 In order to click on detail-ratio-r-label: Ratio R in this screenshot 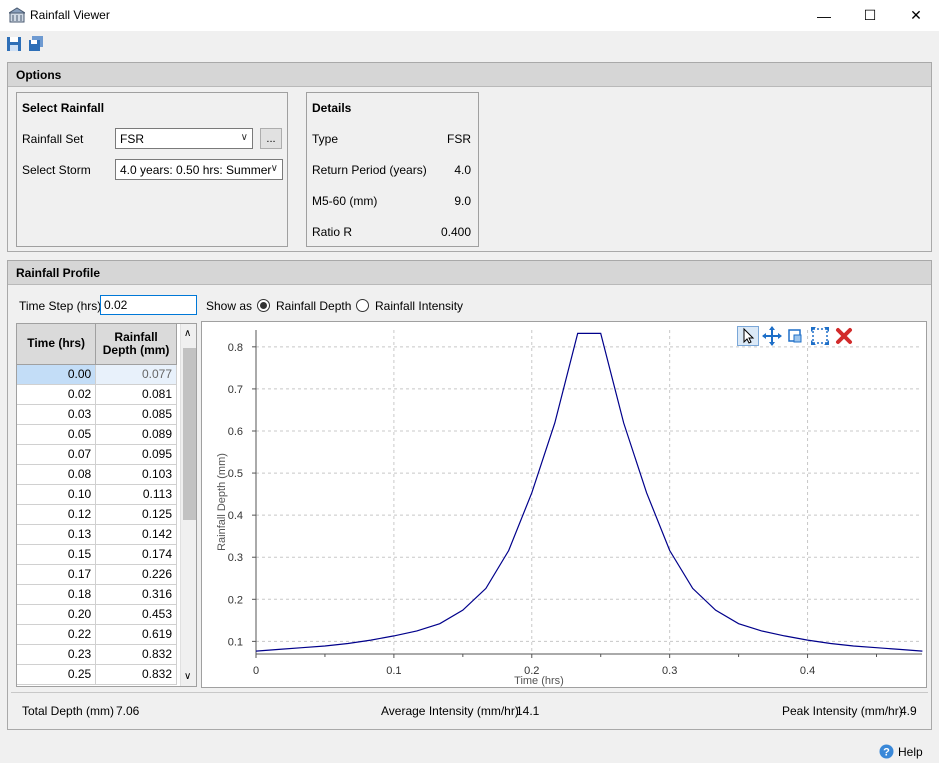, I will do `click(332, 232)`.